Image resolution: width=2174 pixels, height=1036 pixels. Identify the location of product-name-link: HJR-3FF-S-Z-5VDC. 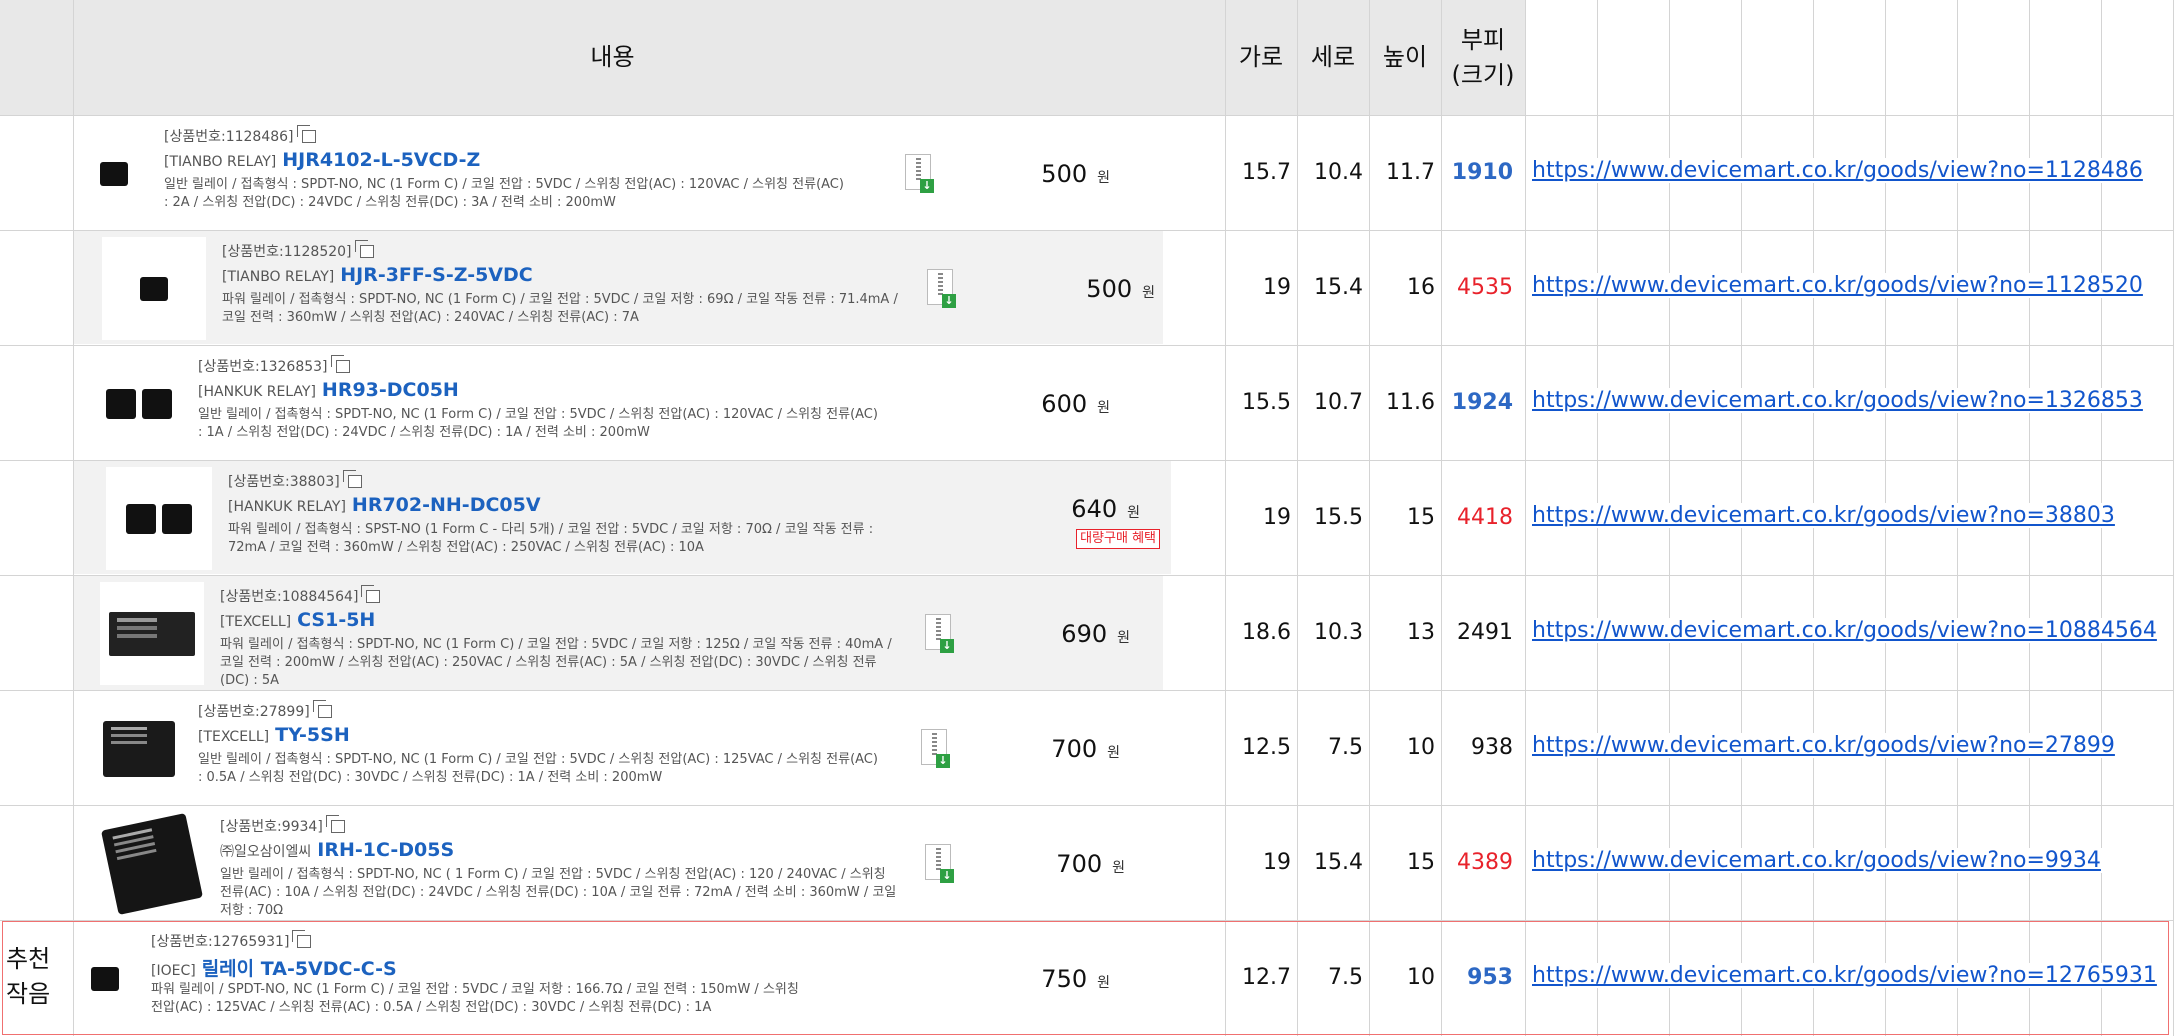
(436, 275).